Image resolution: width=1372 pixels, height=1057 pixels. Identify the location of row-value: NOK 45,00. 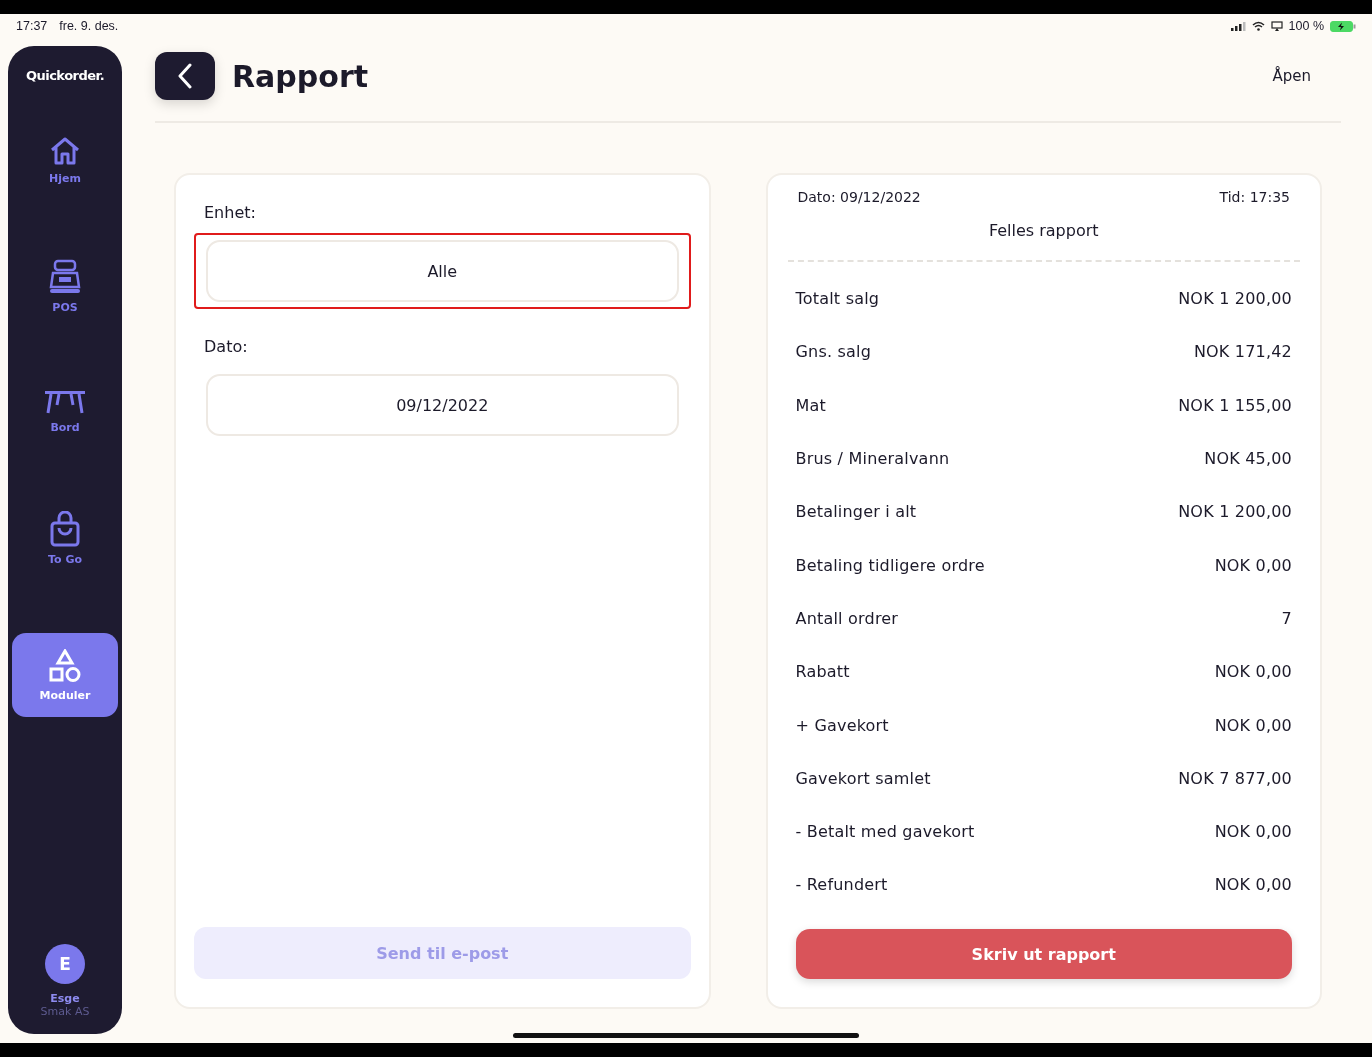
(1248, 459).